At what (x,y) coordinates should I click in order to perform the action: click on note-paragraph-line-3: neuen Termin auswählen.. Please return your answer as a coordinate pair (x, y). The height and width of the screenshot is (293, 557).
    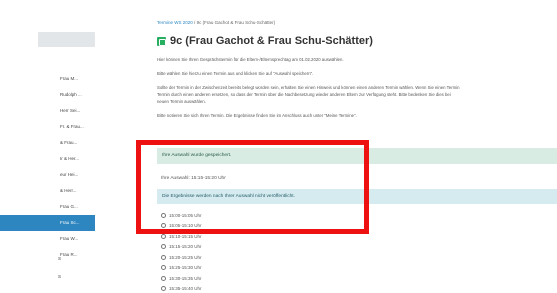
    Looking at the image, I should click on (181, 101).